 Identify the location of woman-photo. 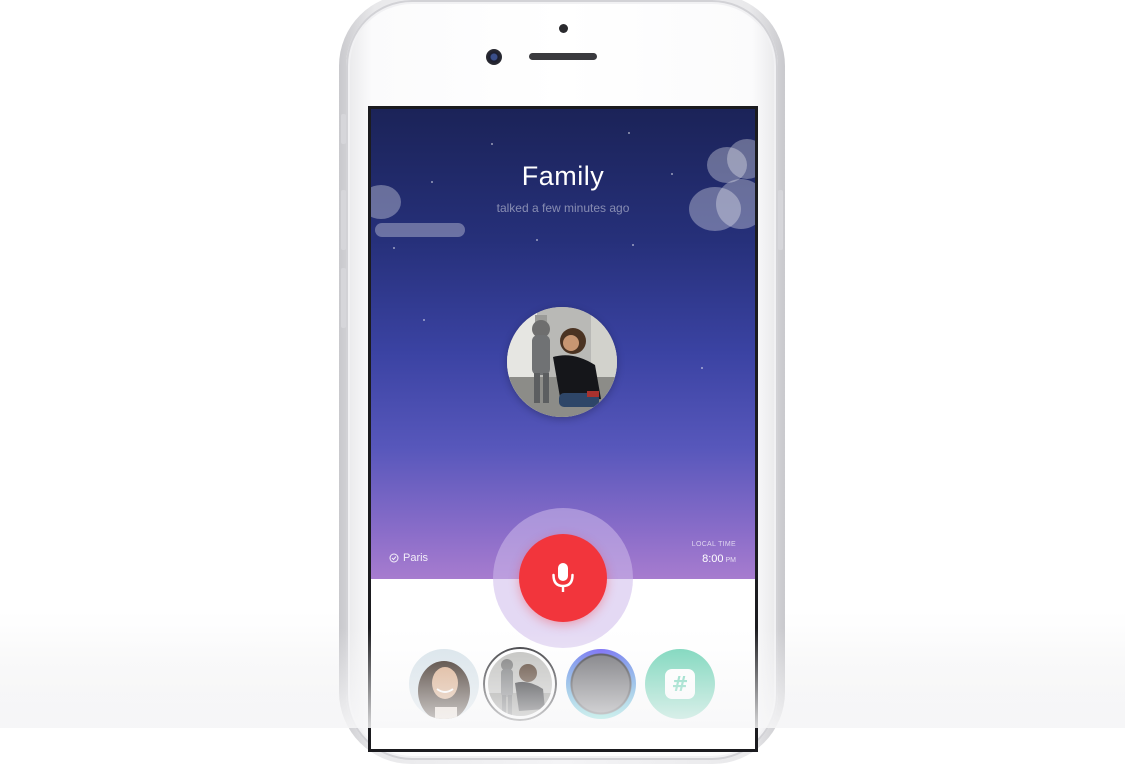
(444, 684).